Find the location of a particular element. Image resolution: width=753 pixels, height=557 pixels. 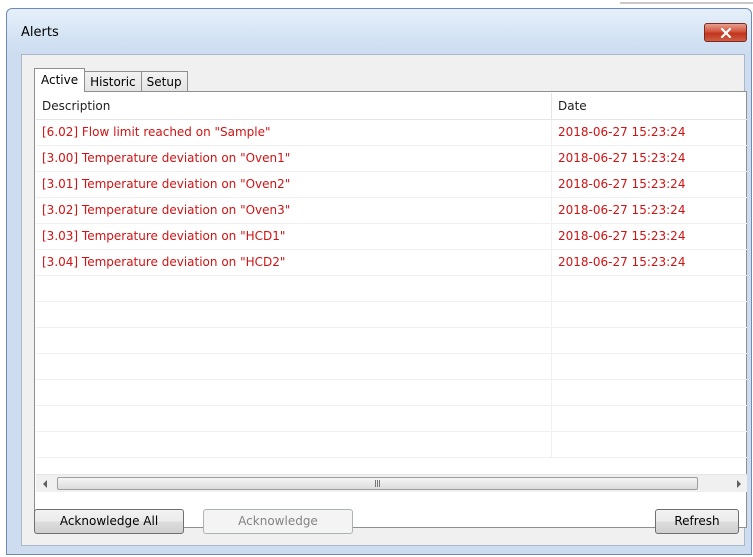

row-description: [3.00] Temperature deviation on "Oven1" is located at coordinates (294, 158).